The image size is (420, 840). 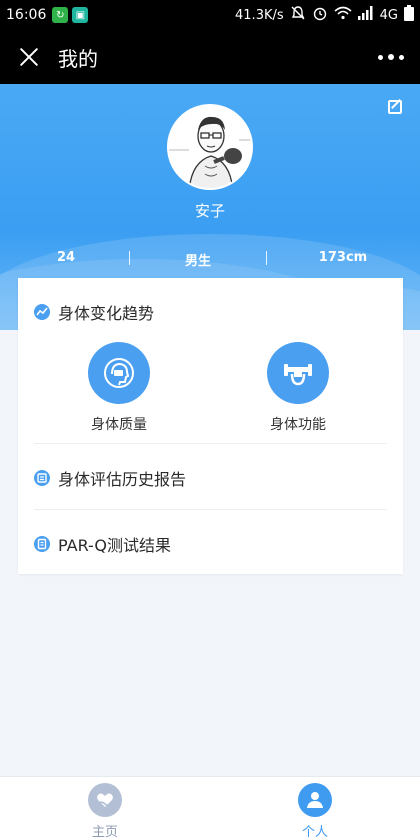 I want to click on status-bar: 16:06 ↻ ▣ 41.3K/s 4G, so click(x=210, y=15).